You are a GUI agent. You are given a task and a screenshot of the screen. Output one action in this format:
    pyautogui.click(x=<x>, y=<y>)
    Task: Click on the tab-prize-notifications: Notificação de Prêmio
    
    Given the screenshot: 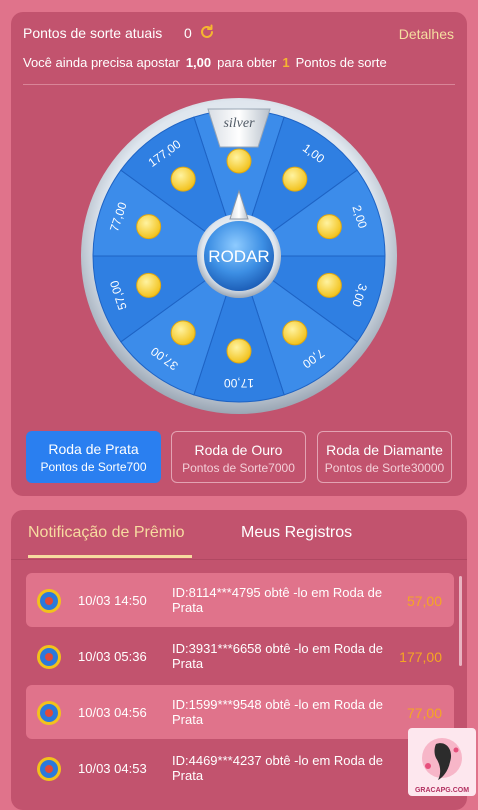 What is the action you would take?
    pyautogui.click(x=106, y=533)
    